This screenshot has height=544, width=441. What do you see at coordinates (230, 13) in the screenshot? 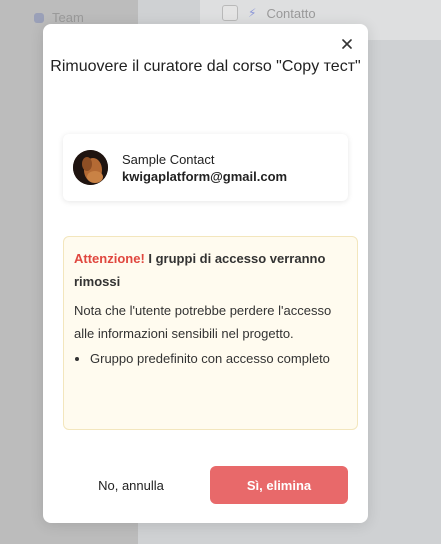
I see `select-all-checkbox` at bounding box center [230, 13].